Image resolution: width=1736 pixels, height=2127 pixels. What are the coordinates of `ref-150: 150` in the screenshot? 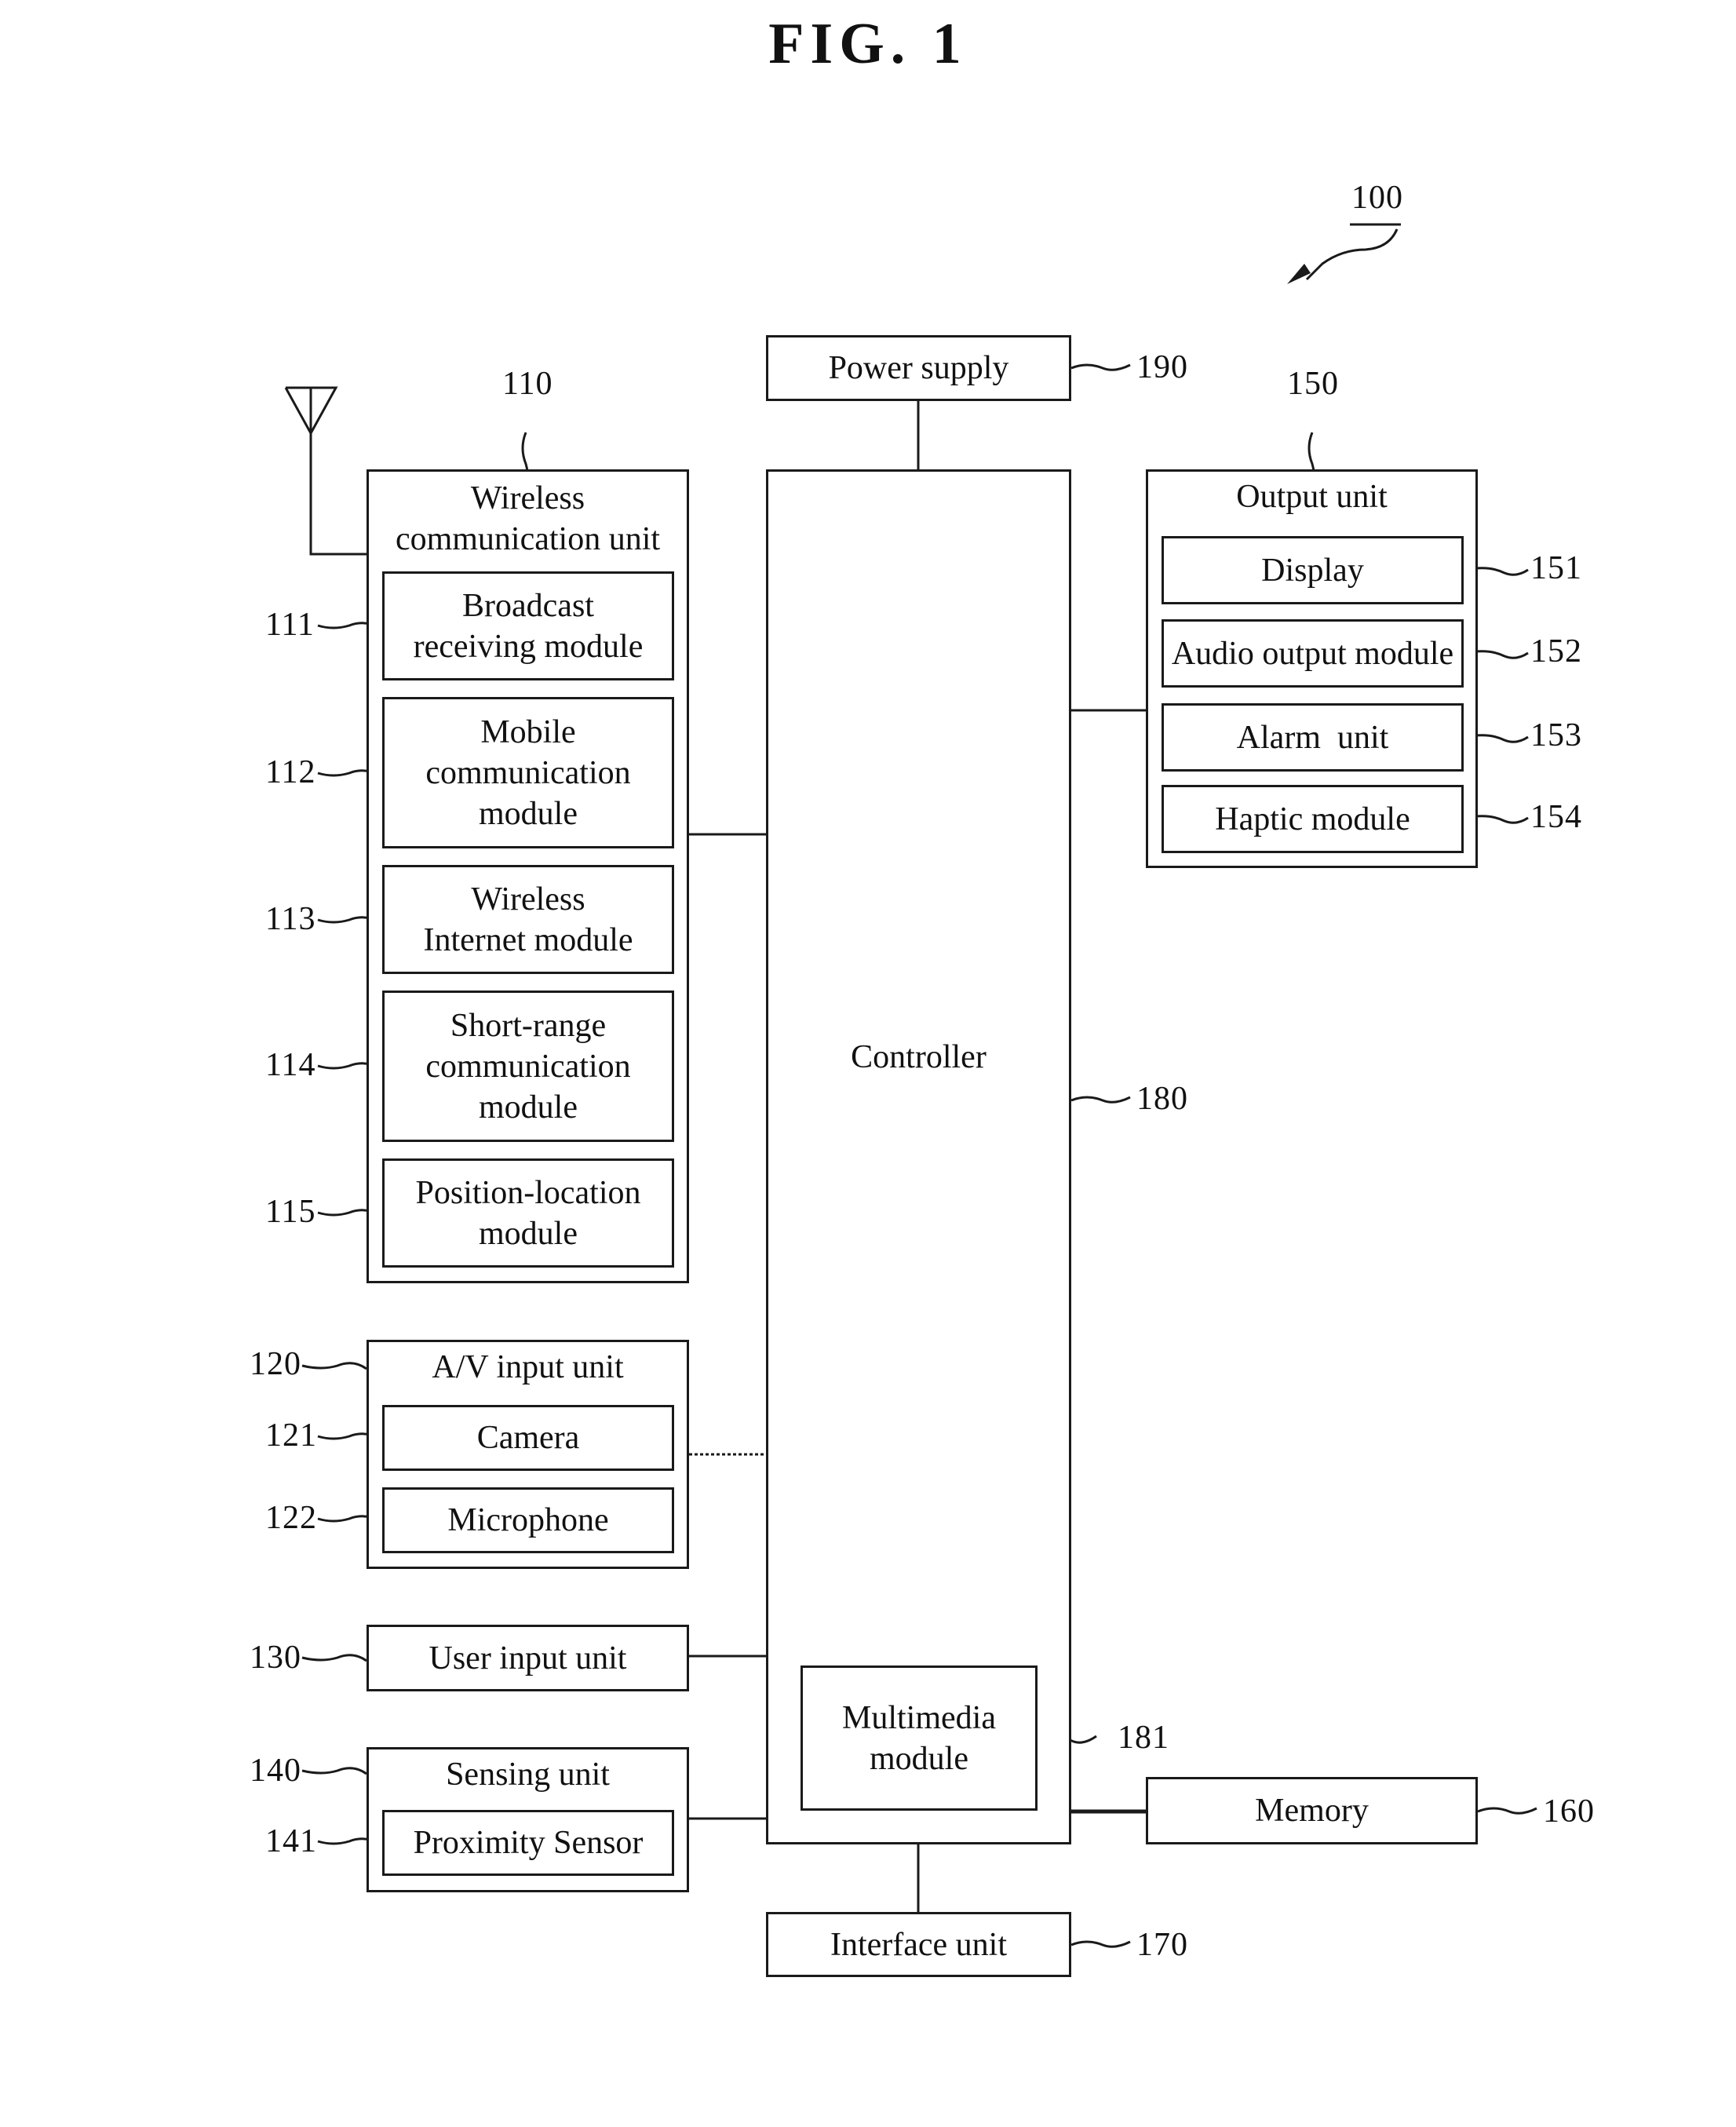 It's located at (1313, 384).